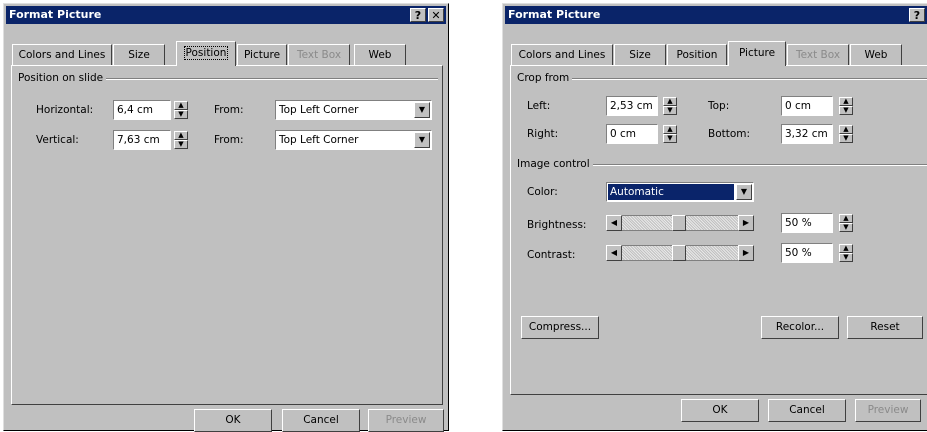 This screenshot has height=432, width=927. I want to click on crop-left-input: 2,53 cm, so click(632, 106).